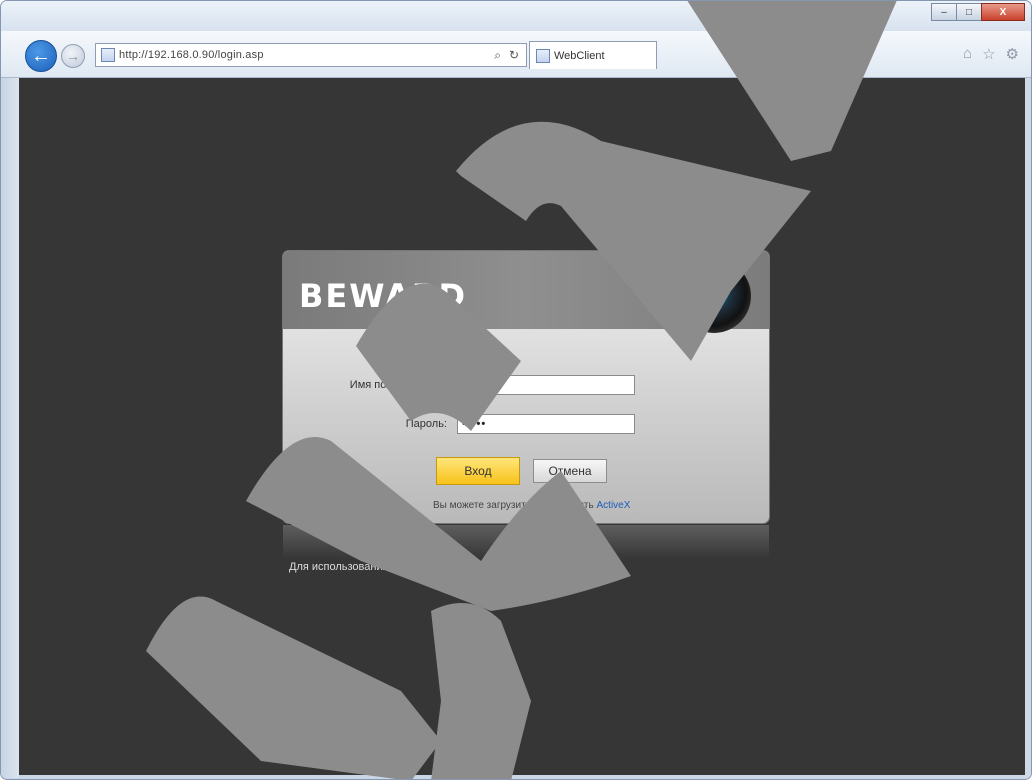  What do you see at coordinates (398, 385) in the screenshot?
I see `username-label: Имя пользователя:` at bounding box center [398, 385].